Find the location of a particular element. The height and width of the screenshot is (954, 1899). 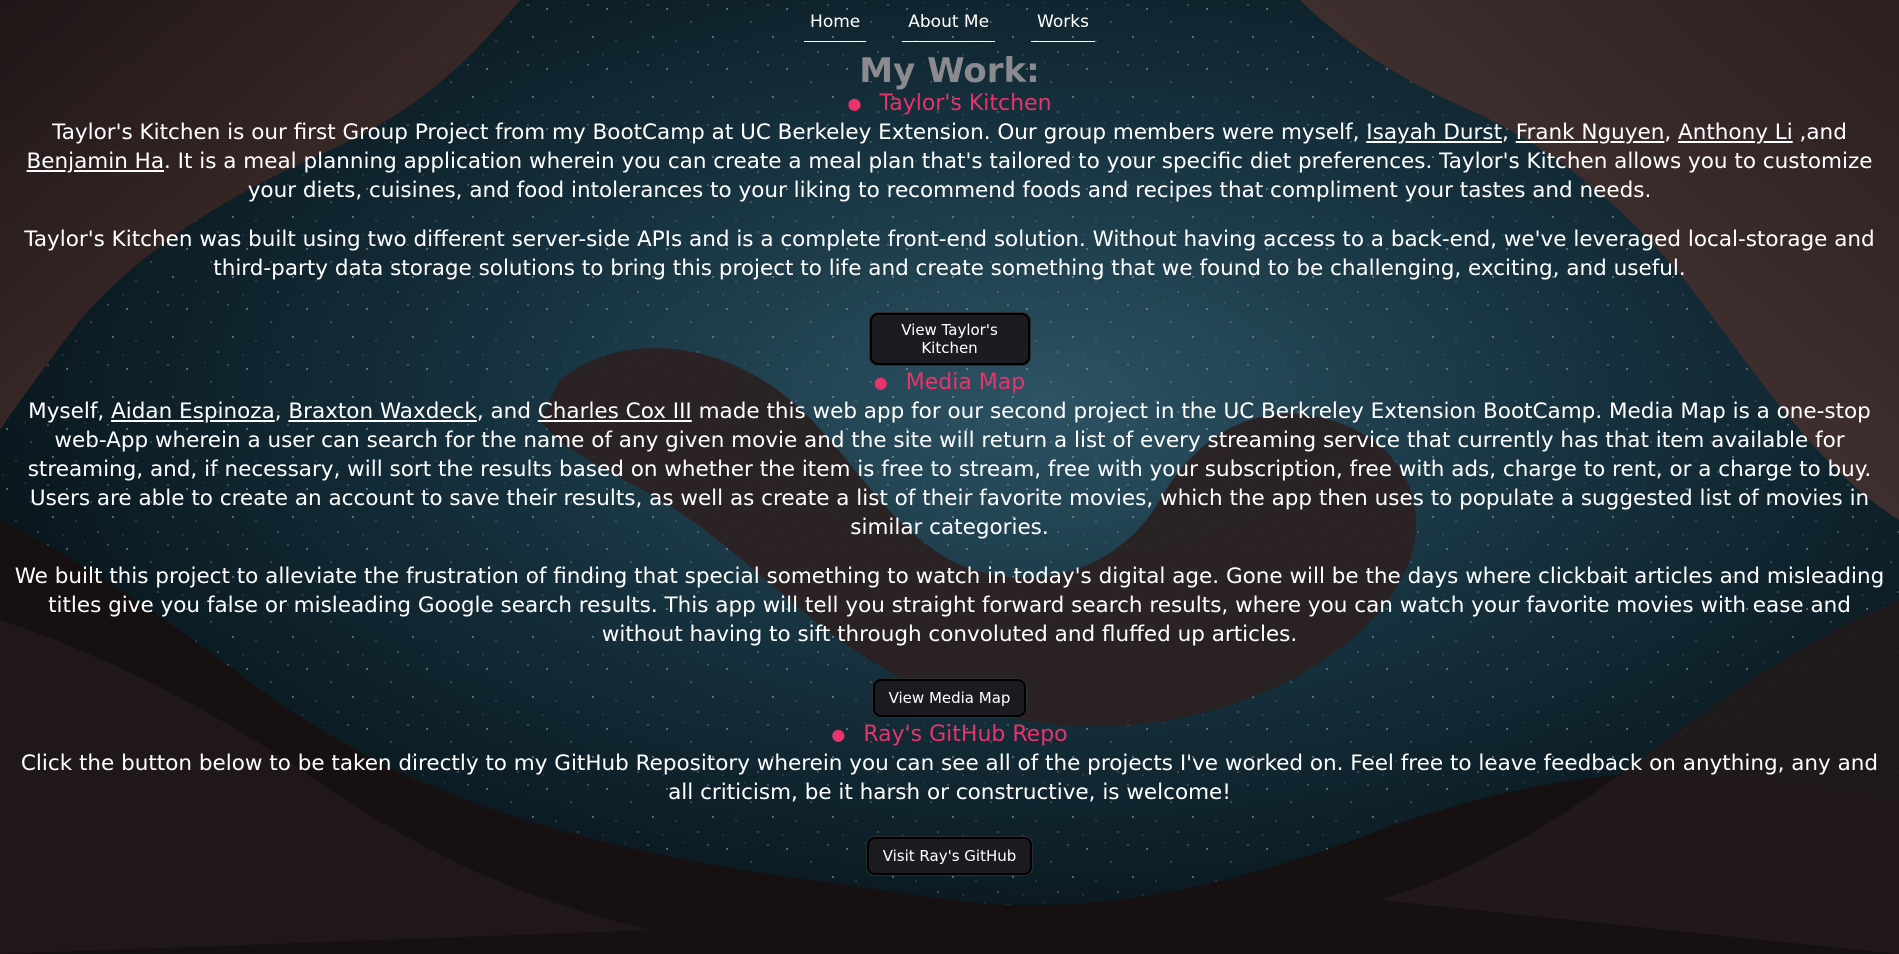

top-nav: Home About Me Works is located at coordinates (949, 21).